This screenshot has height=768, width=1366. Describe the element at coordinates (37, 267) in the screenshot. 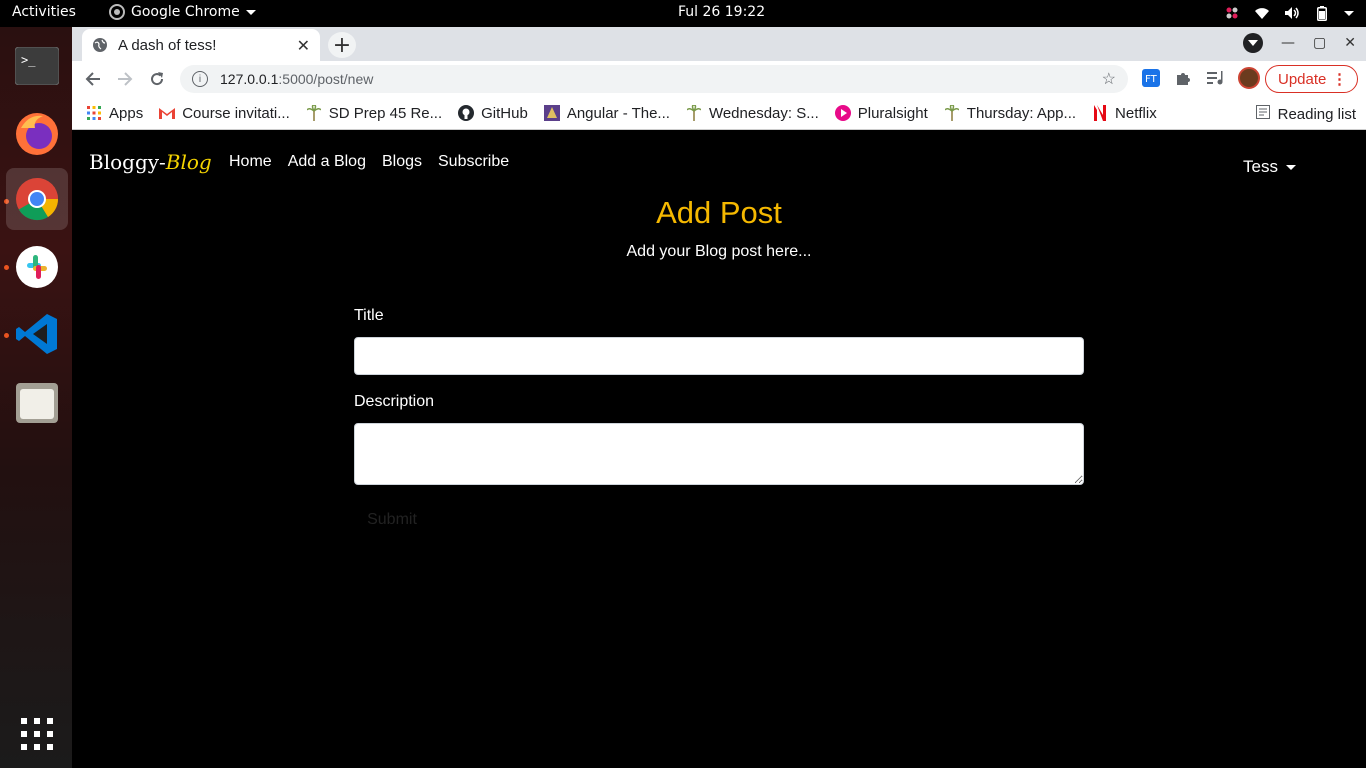

I see `slack-icon` at that location.